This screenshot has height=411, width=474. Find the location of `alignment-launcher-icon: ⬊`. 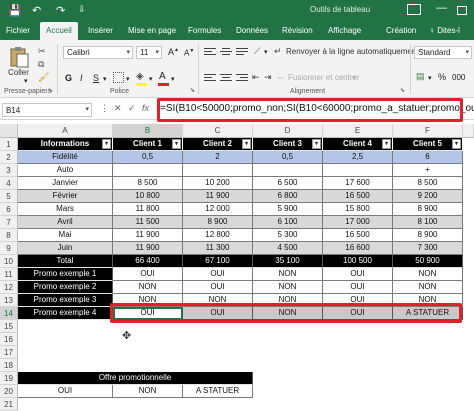

alignment-launcher-icon: ⬊ is located at coordinates (402, 90).